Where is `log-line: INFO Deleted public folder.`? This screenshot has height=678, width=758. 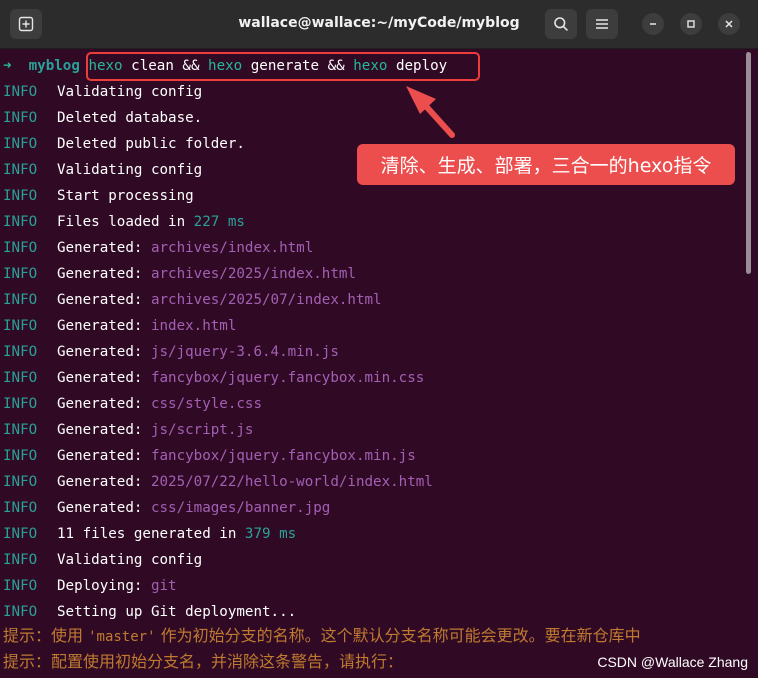
log-line: INFO Deleted public folder. is located at coordinates (124, 144).